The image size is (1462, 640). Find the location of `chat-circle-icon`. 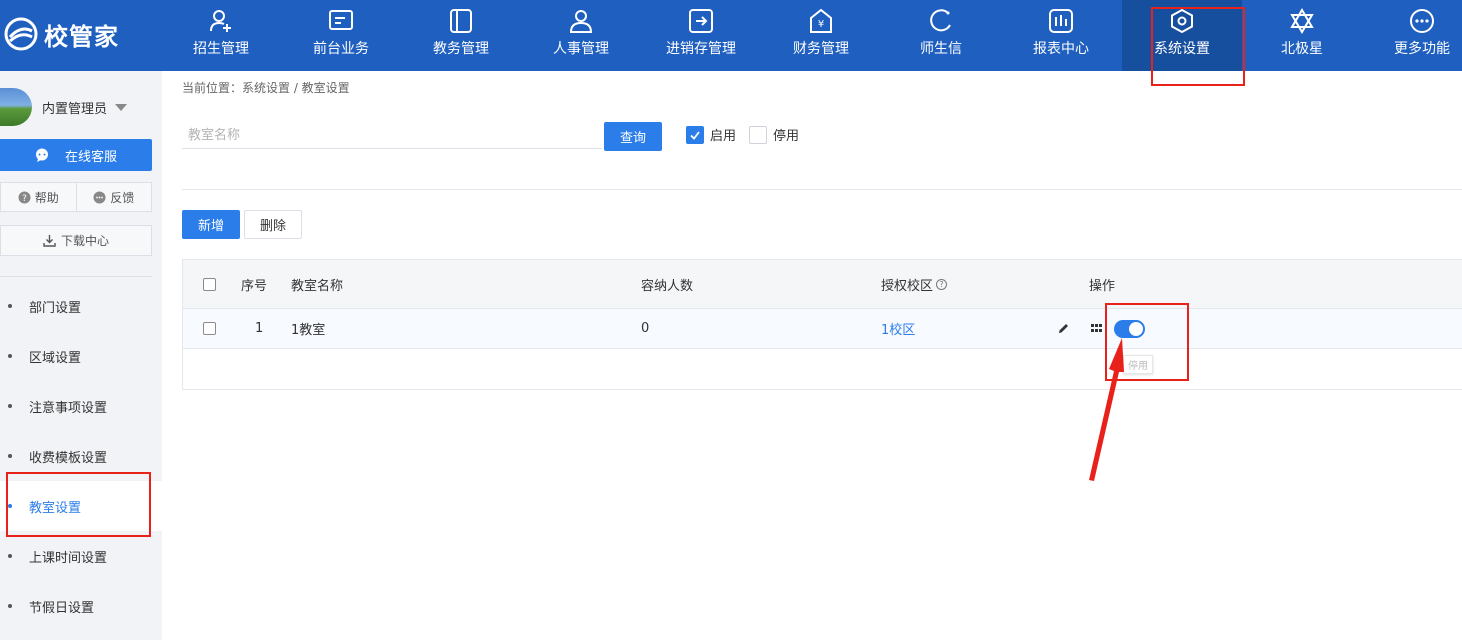

chat-circle-icon is located at coordinates (940, 20).